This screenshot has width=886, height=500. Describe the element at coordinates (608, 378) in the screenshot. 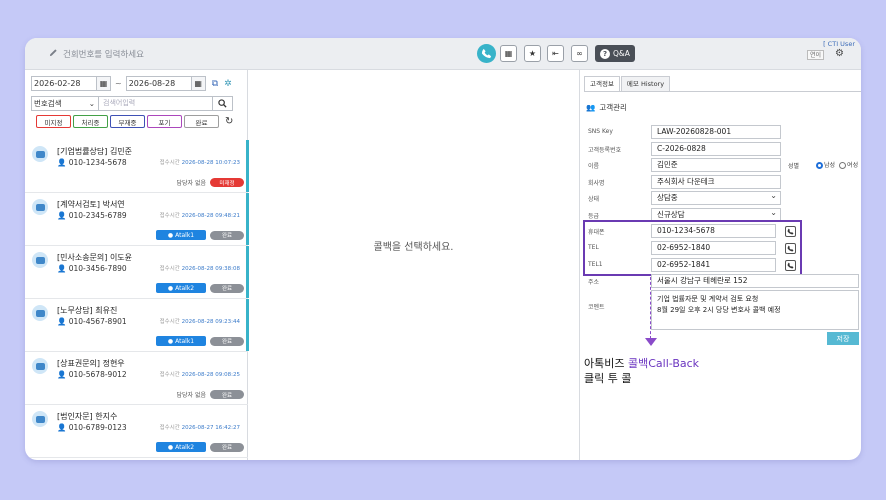

I see `annotation-caption-2: 클릭 투 콜` at that location.